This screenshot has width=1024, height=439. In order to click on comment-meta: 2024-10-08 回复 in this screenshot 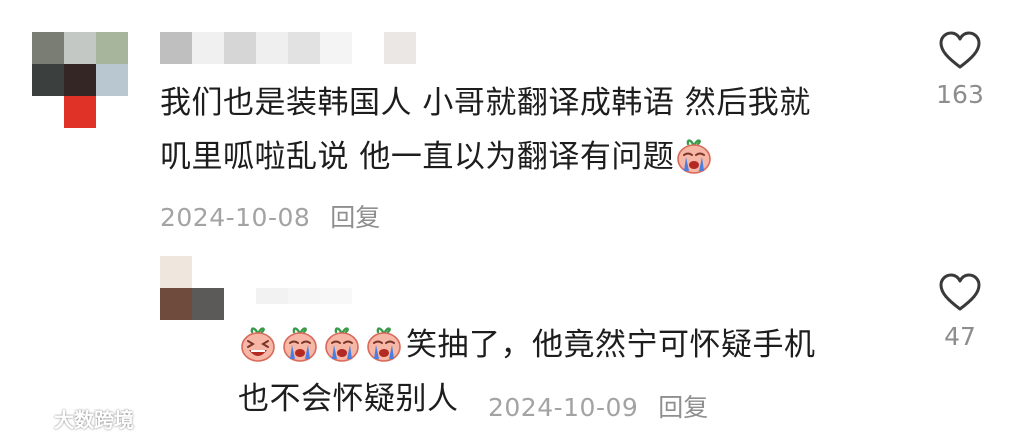, I will do `click(270, 216)`.